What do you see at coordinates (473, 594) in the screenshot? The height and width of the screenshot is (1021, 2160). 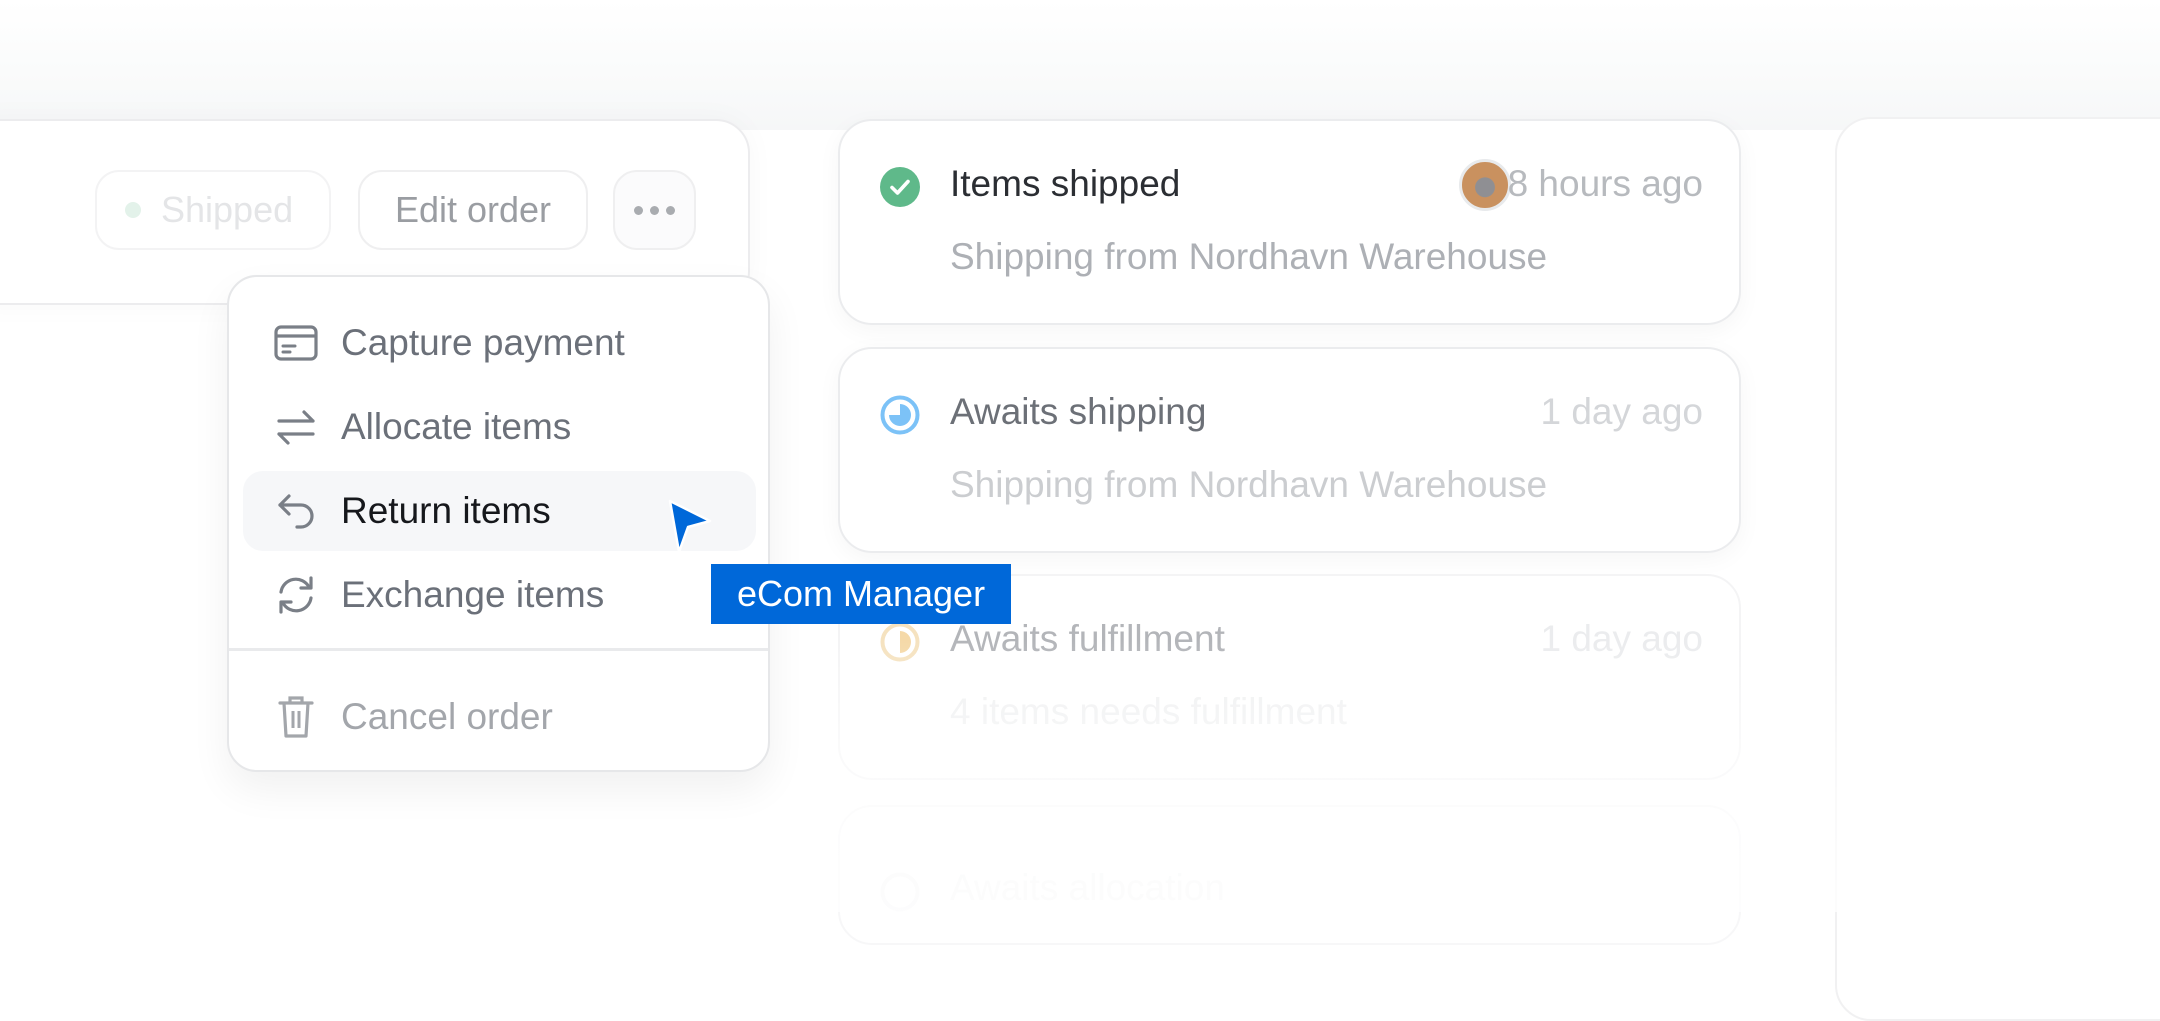 I see `menu-item-label: Exchange items` at bounding box center [473, 594].